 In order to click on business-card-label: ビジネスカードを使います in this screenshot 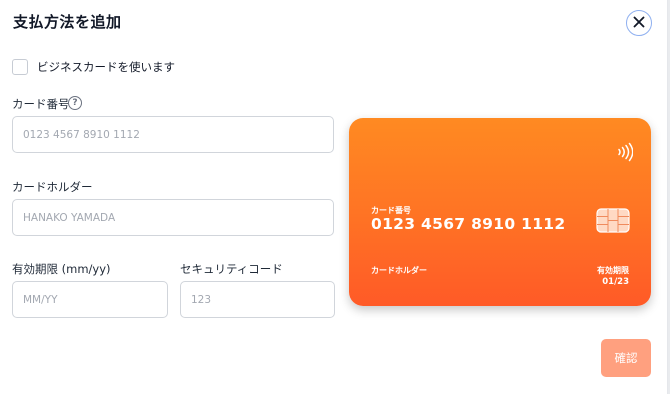, I will do `click(106, 67)`.